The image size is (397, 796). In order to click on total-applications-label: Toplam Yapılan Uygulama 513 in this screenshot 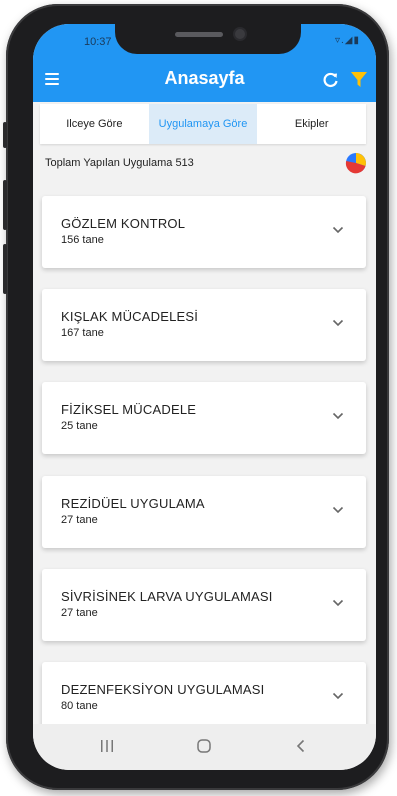, I will do `click(119, 163)`.